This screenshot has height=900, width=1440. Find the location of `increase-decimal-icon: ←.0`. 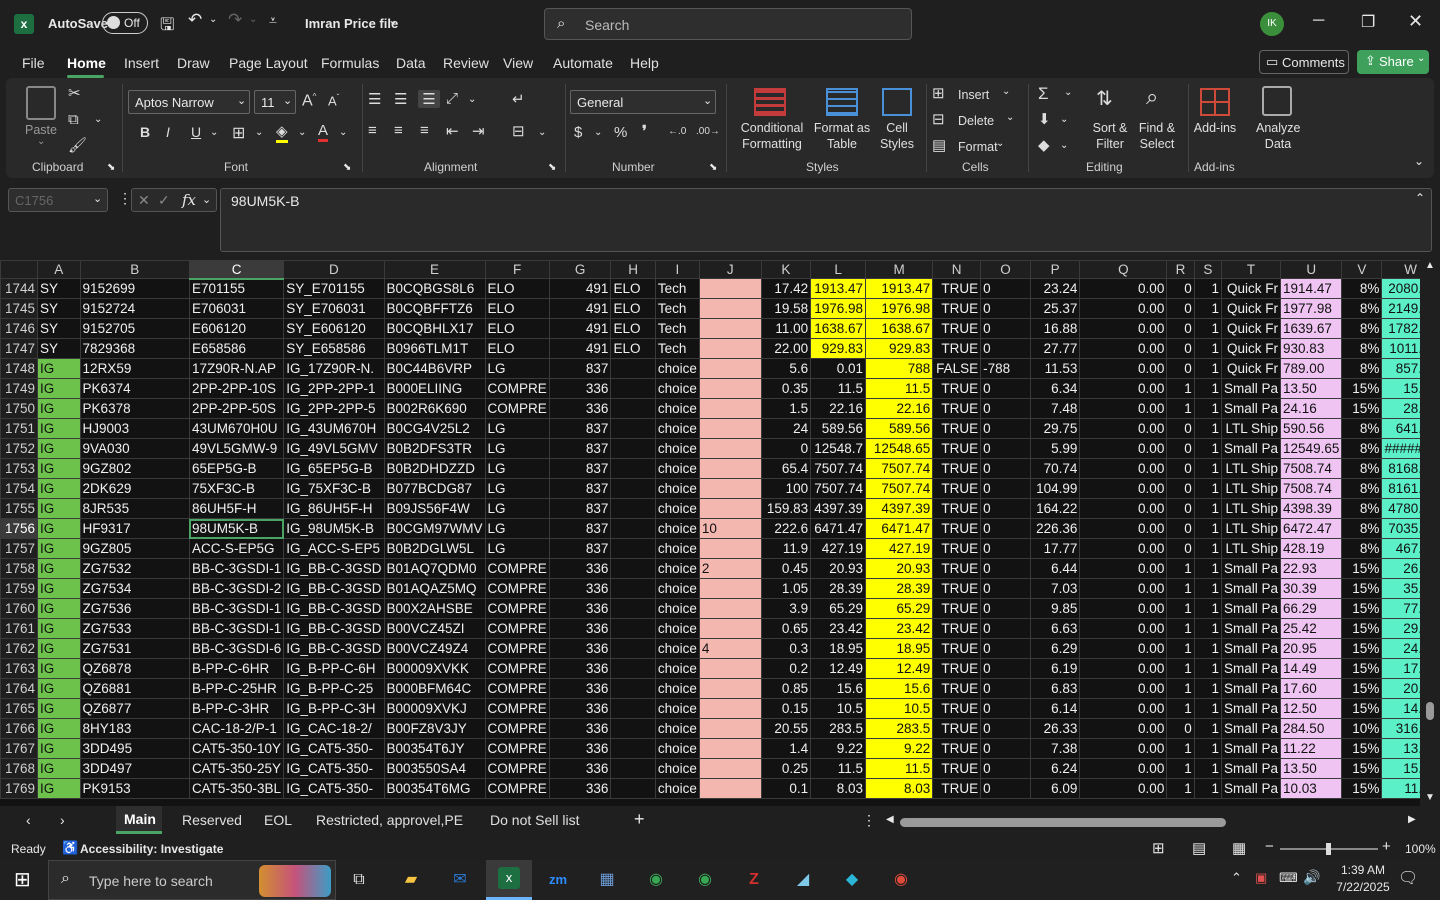

increase-decimal-icon: ←.0 is located at coordinates (677, 131).